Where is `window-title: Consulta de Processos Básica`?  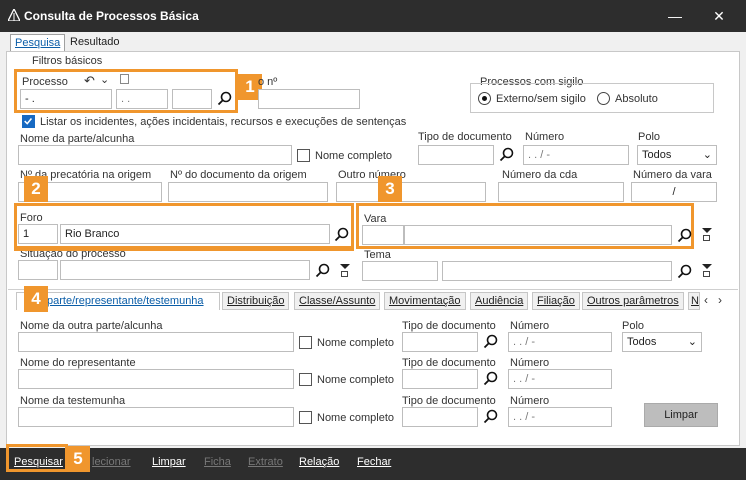 window-title: Consulta de Processos Básica is located at coordinates (111, 16).